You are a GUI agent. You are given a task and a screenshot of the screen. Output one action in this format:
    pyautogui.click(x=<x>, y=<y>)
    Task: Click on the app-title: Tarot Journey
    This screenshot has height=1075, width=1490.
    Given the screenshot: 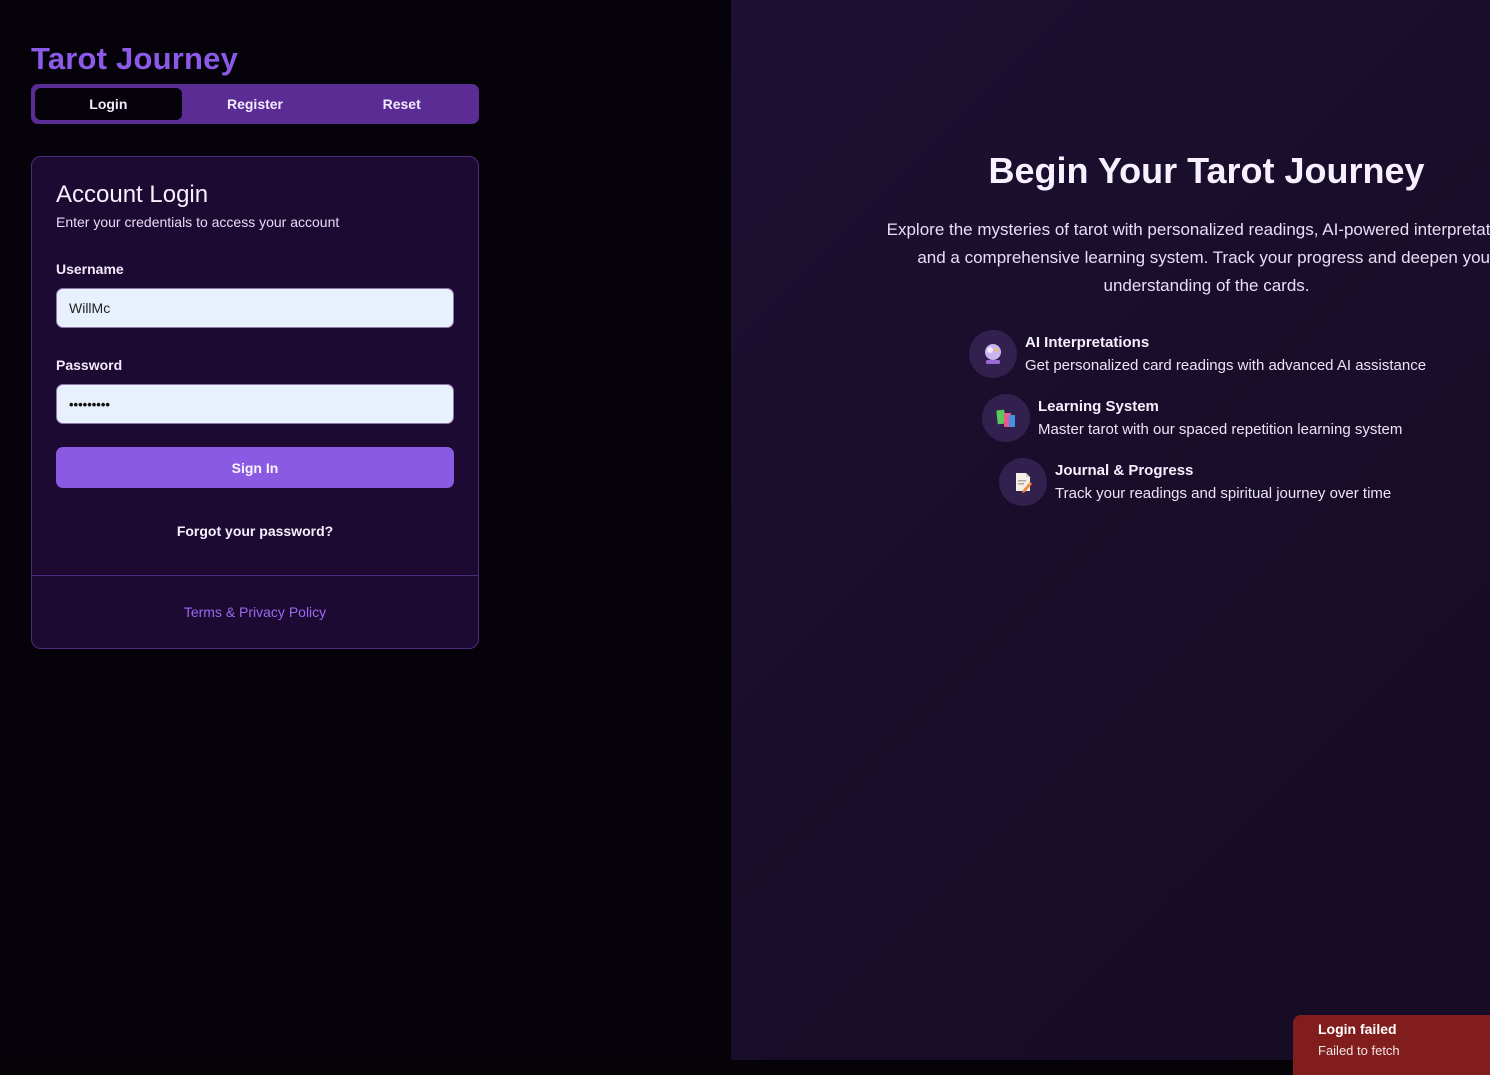 What is the action you would take?
    pyautogui.click(x=135, y=58)
    